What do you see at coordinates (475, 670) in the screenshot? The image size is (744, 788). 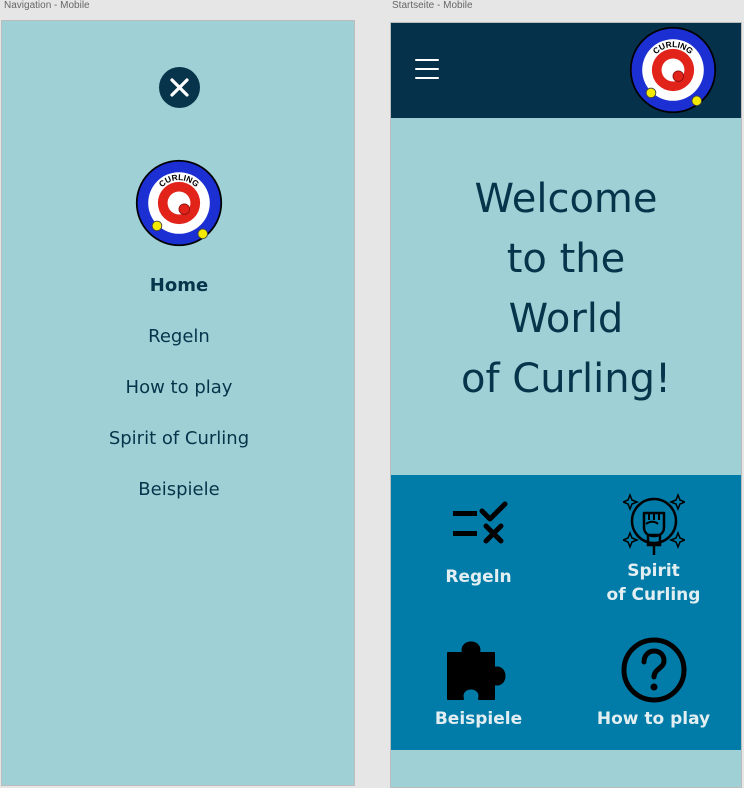 I see `puzzle-piece-icon` at bounding box center [475, 670].